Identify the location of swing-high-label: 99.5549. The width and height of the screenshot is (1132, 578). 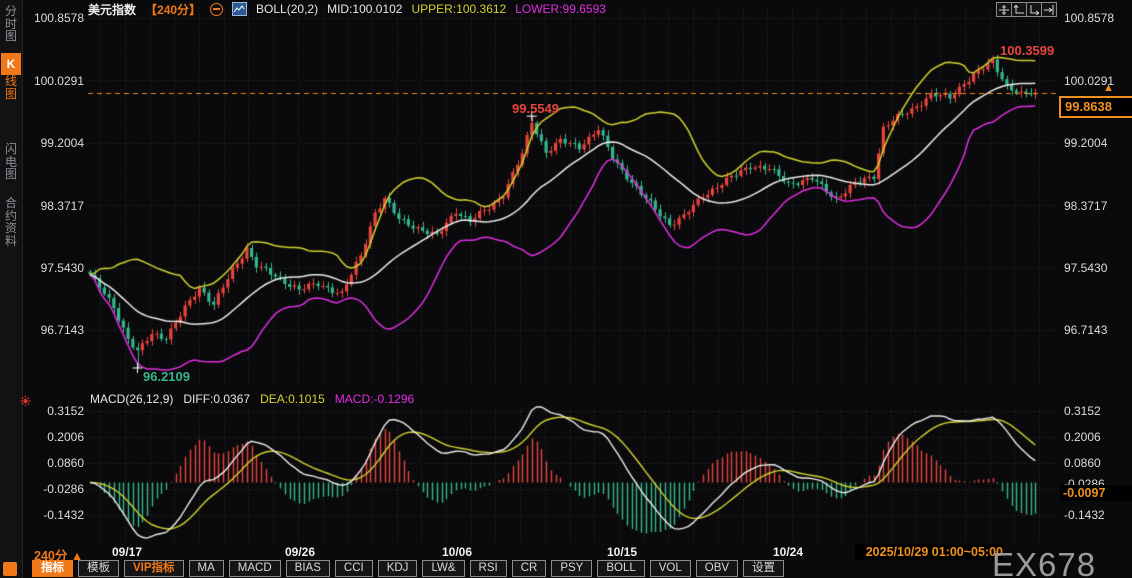
(535, 108).